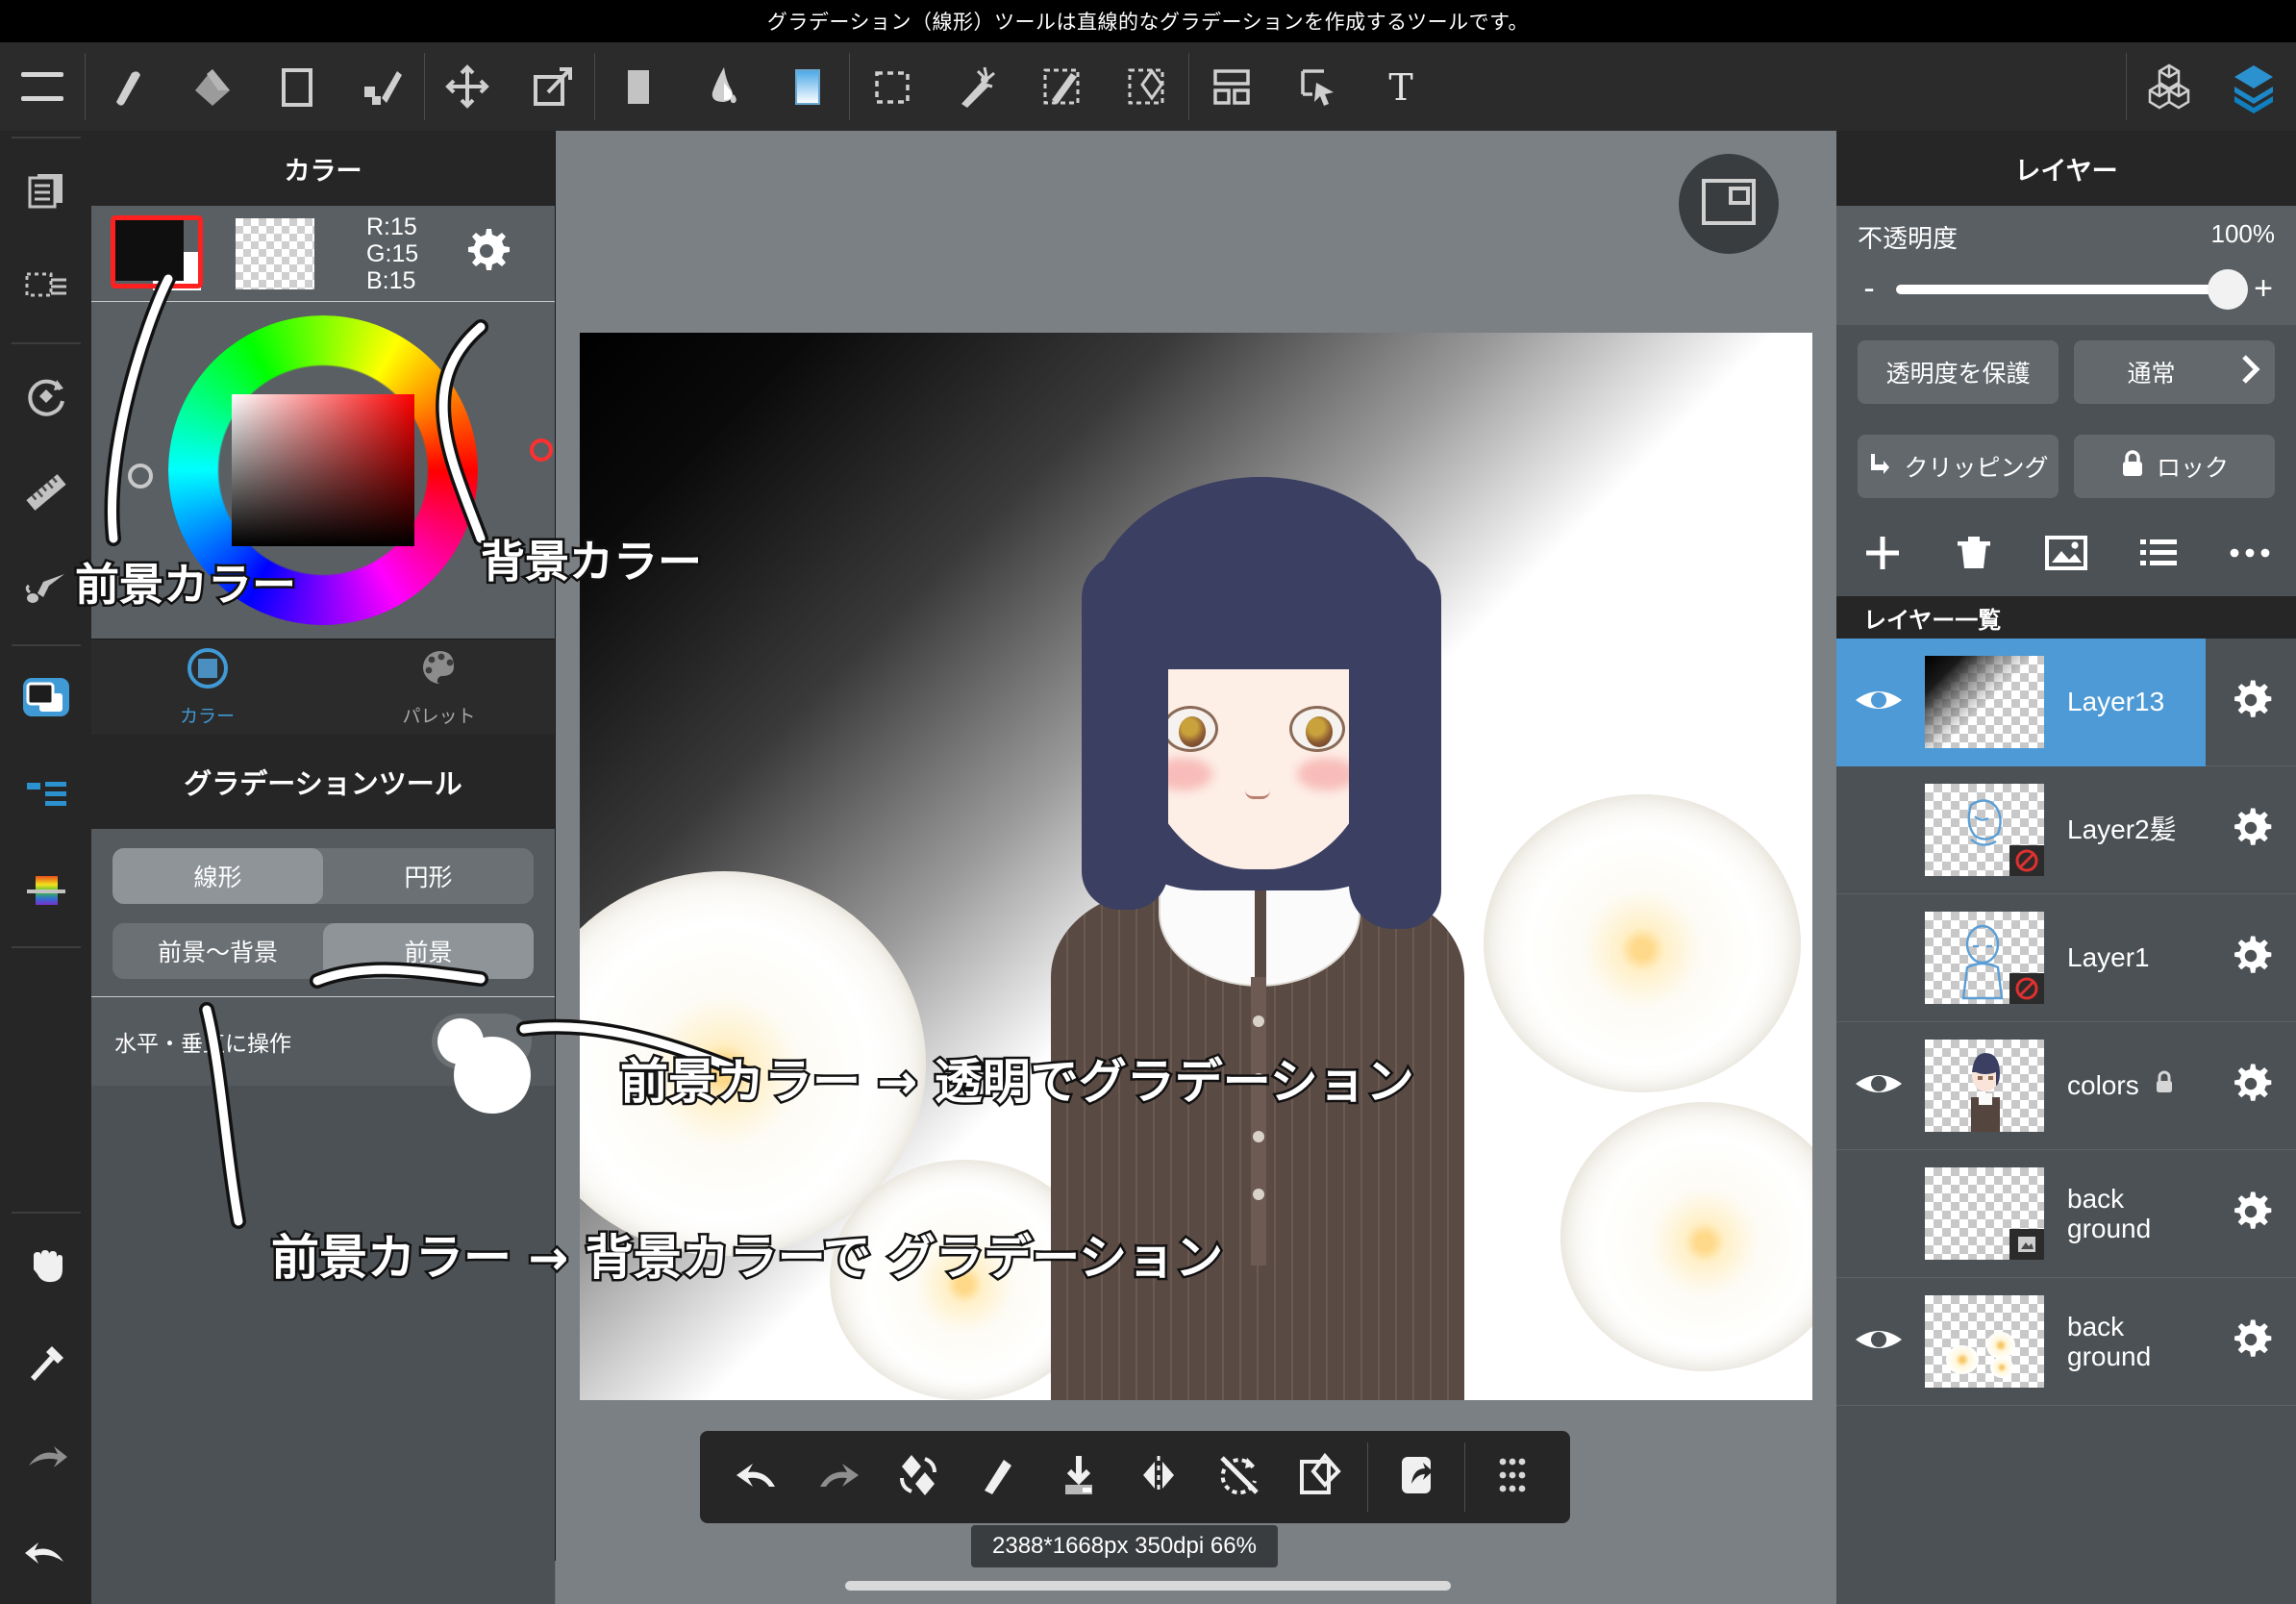 The width and height of the screenshot is (2296, 1604). What do you see at coordinates (42, 86) in the screenshot?
I see `hamburger-menu-button` at bounding box center [42, 86].